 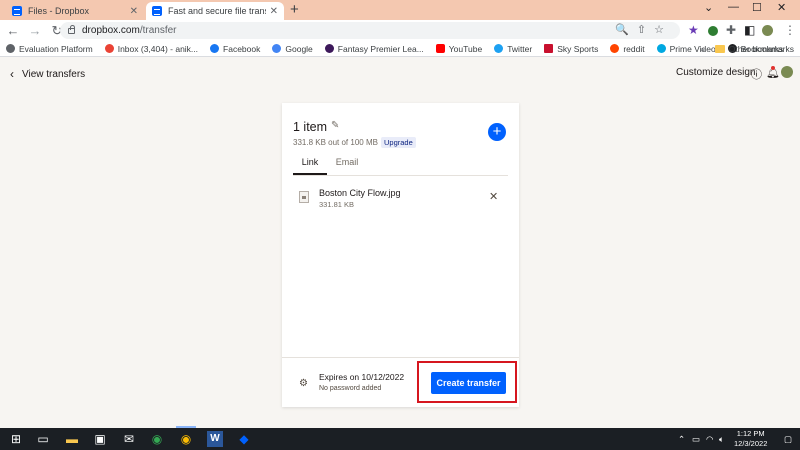 What do you see at coordinates (400, 175) in the screenshot?
I see `tab-divider` at bounding box center [400, 175].